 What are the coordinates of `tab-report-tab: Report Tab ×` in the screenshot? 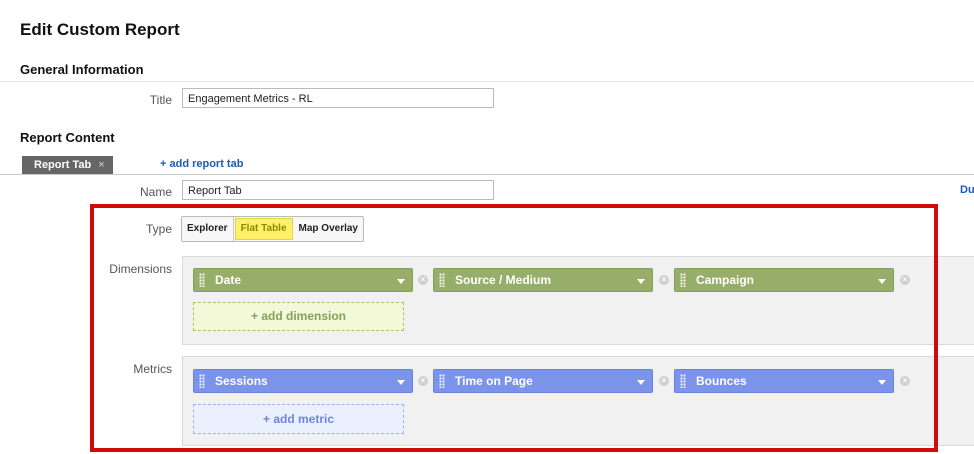 It's located at (67, 165).